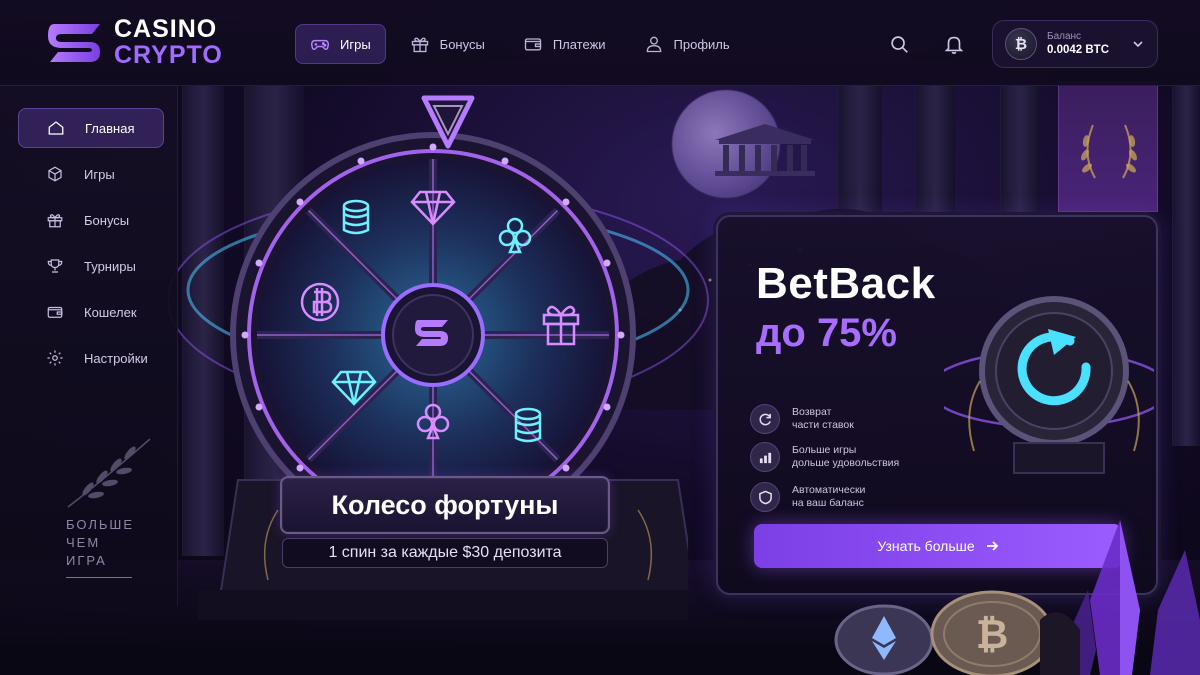 Image resolution: width=1200 pixels, height=675 pixels. What do you see at coordinates (55, 266) in the screenshot?
I see `trophy-icon` at bounding box center [55, 266].